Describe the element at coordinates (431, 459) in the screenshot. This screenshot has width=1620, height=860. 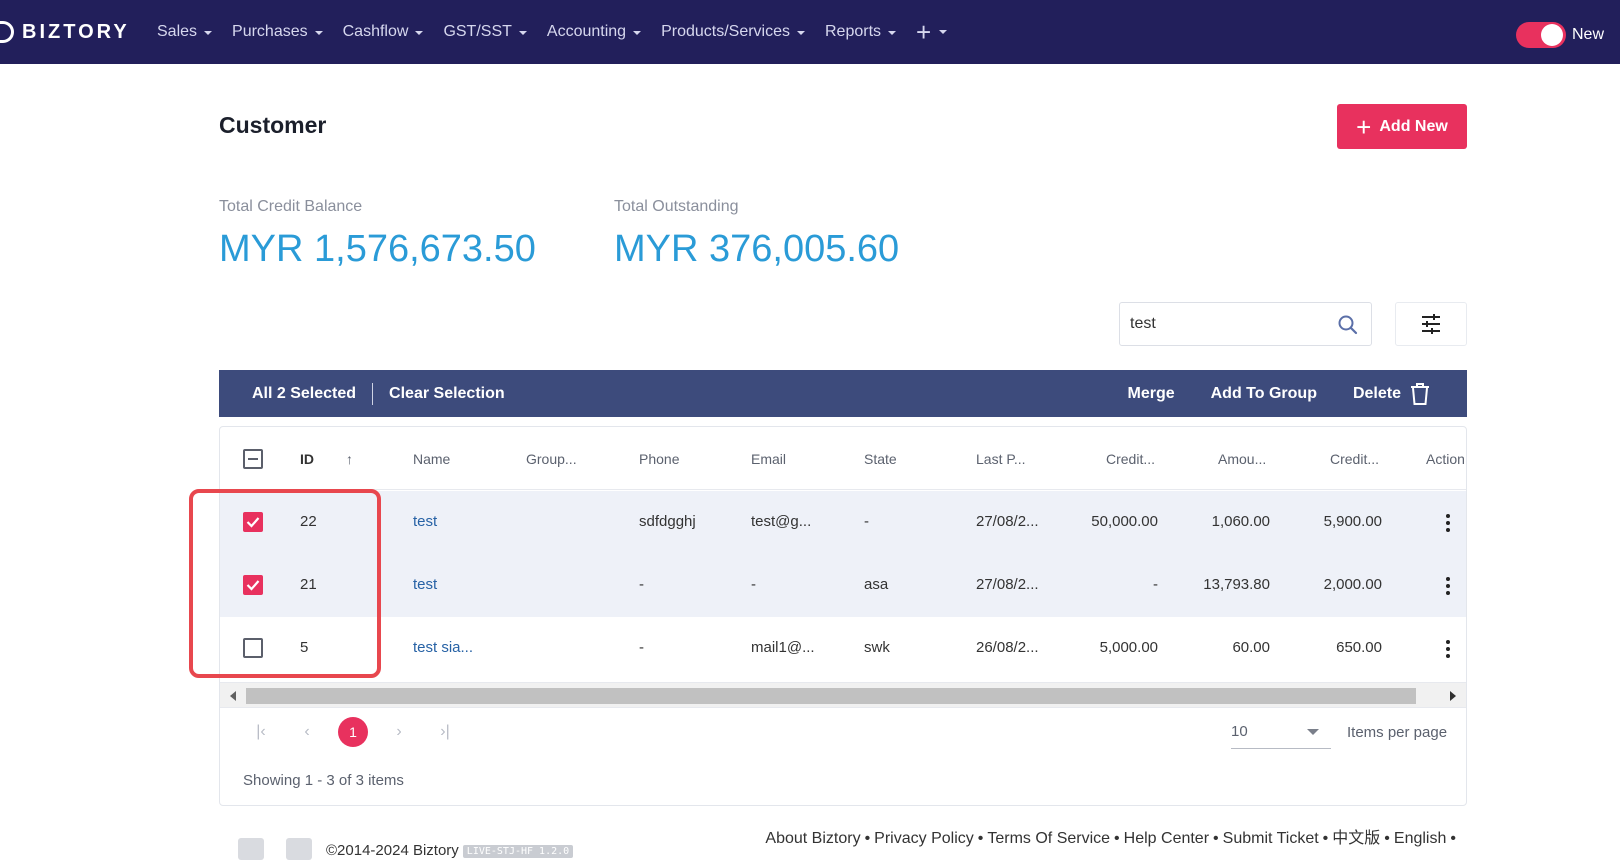
I see `header-name: Name` at that location.